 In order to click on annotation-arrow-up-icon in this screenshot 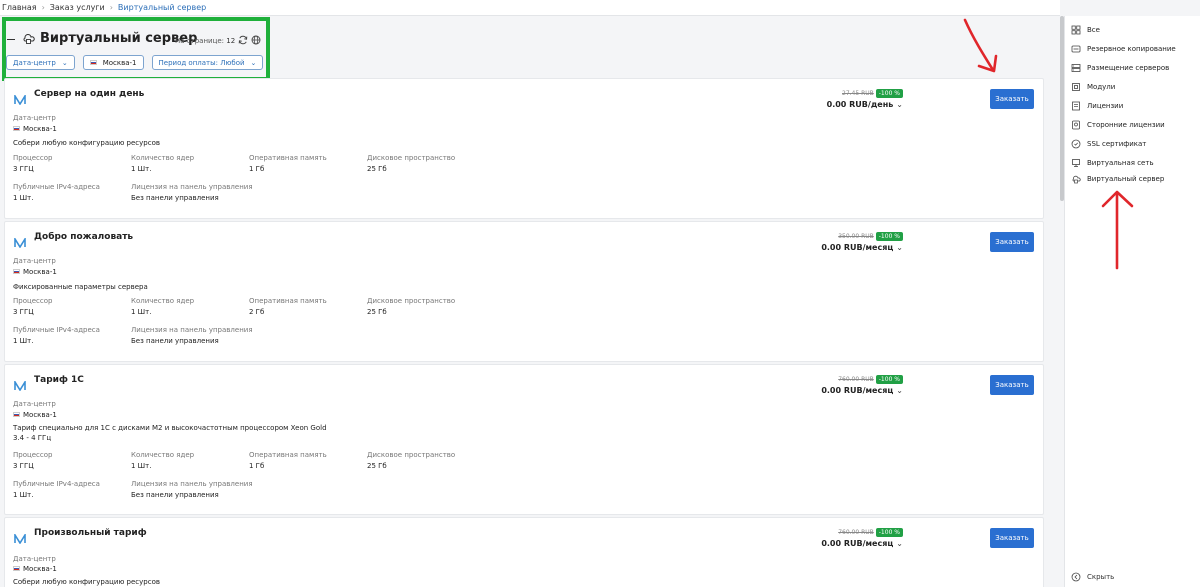, I will do `click(1117, 230)`.